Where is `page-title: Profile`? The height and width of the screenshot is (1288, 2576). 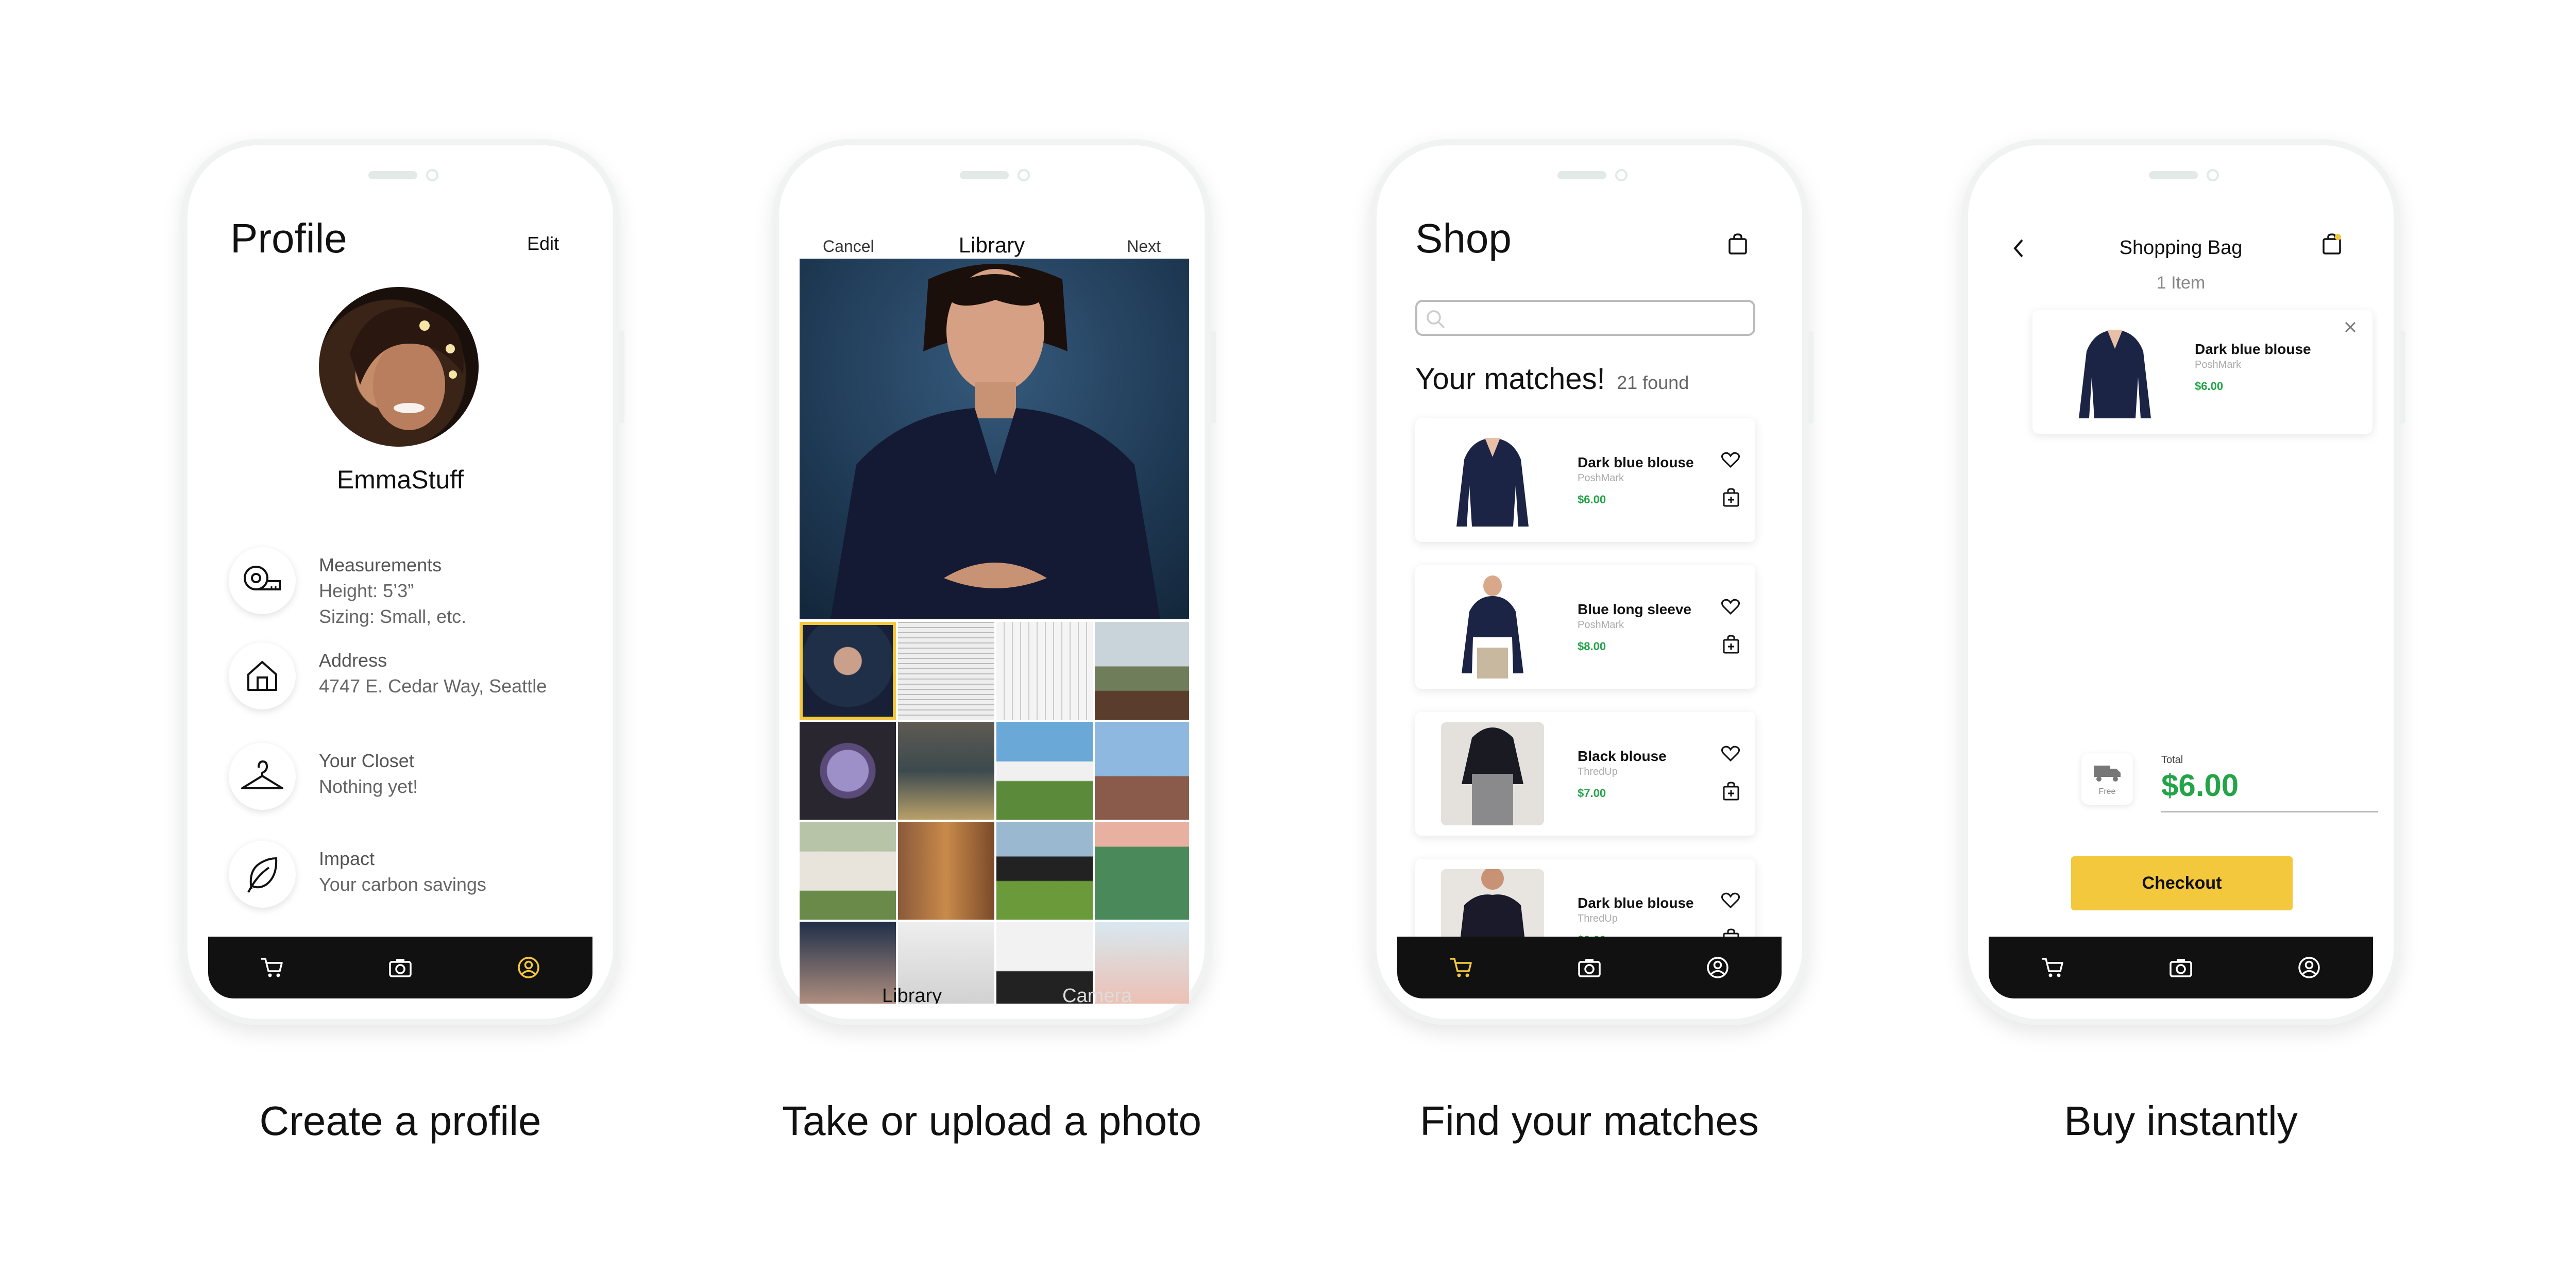
page-title: Profile is located at coordinates (288, 238).